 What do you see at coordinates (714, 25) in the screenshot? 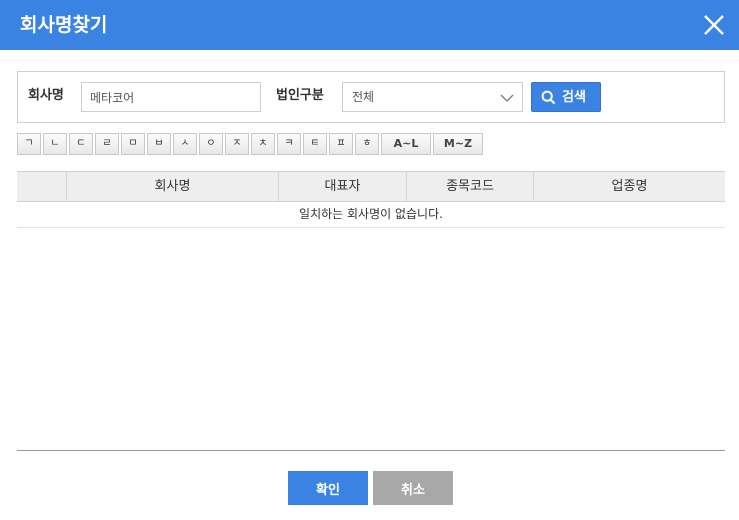
I see `close-icon` at bounding box center [714, 25].